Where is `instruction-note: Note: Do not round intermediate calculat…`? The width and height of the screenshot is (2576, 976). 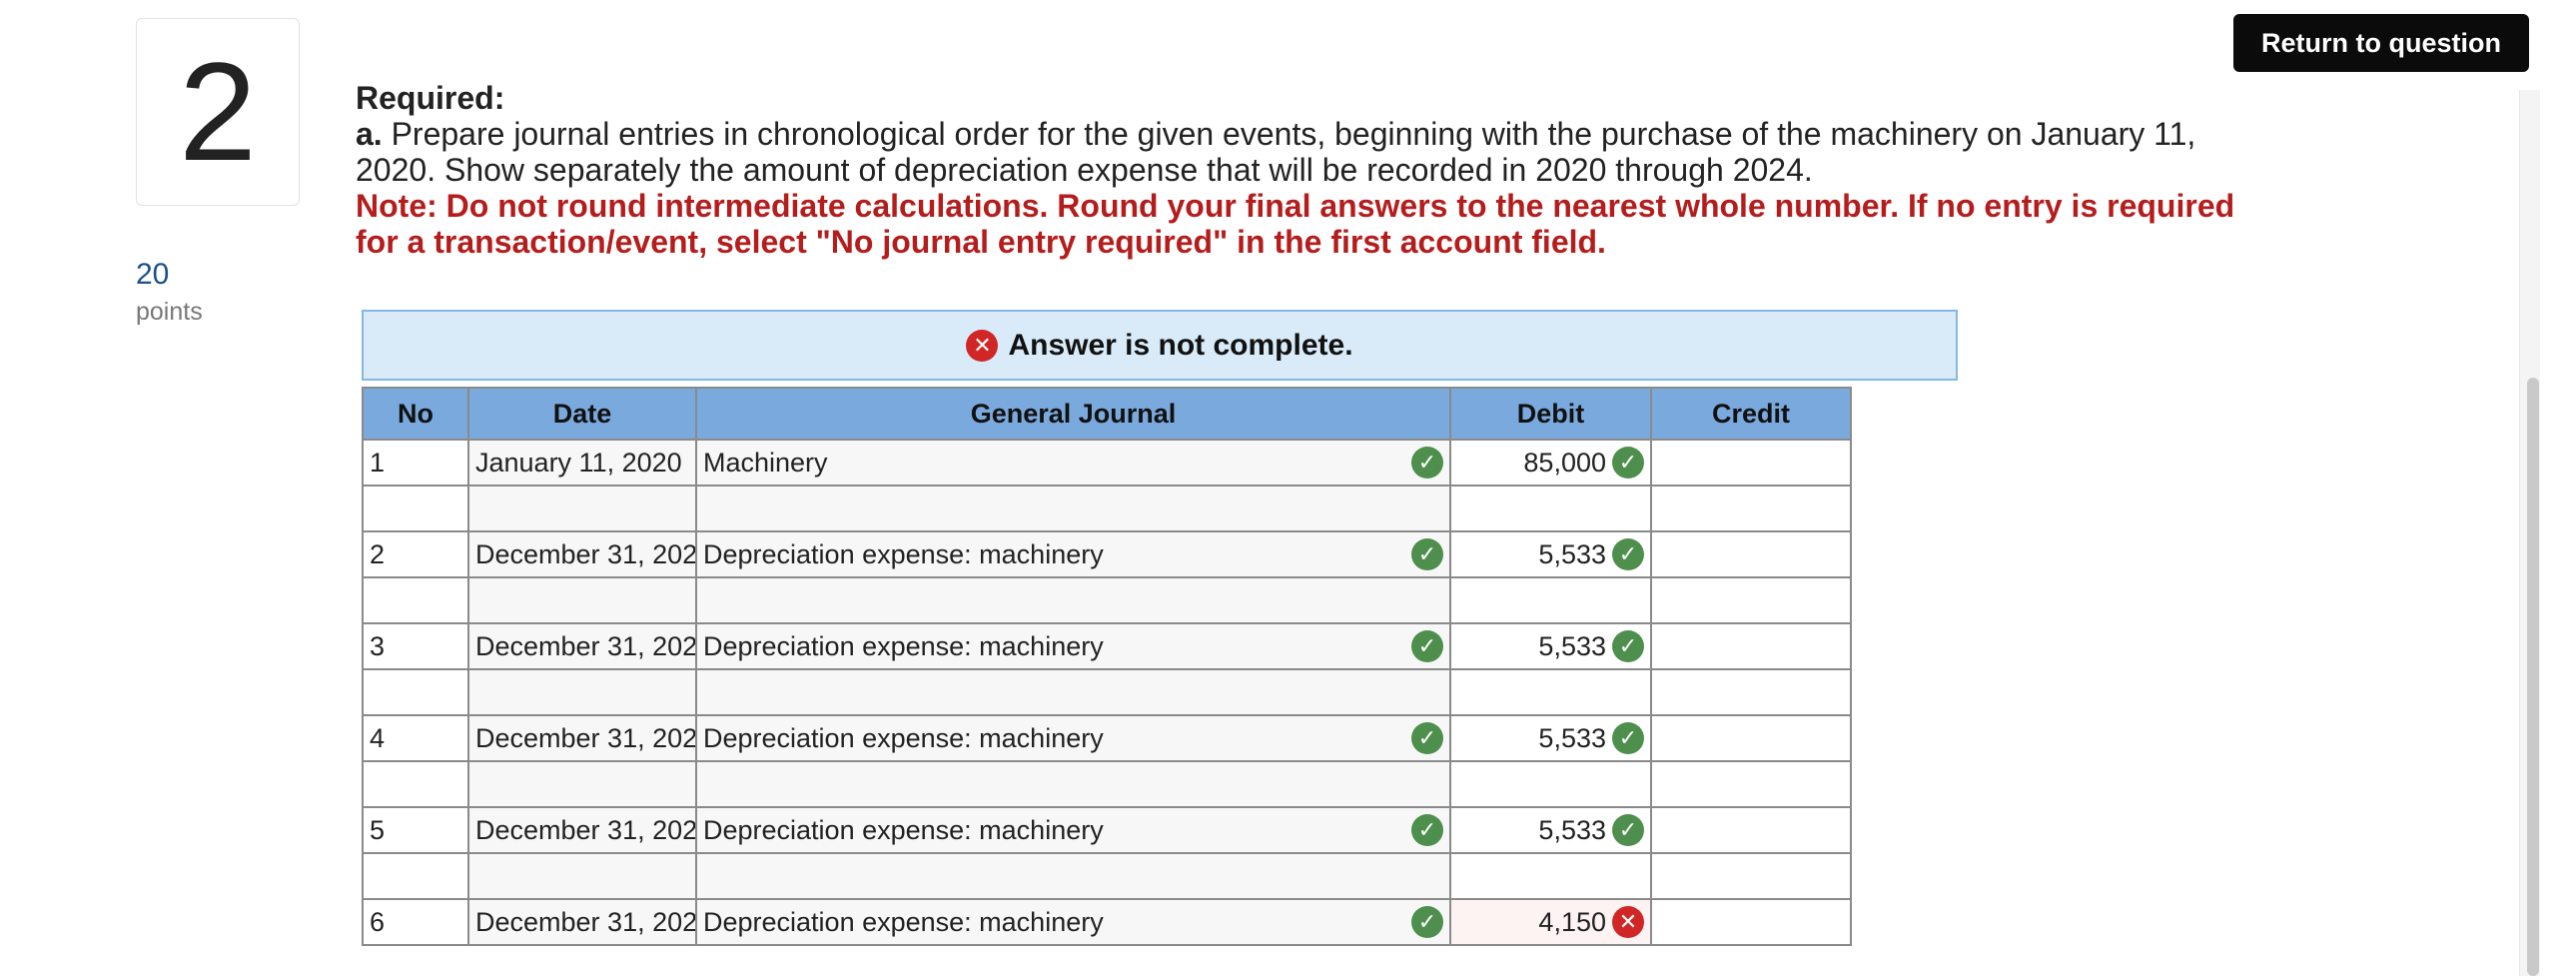
instruction-note: Note: Do not round intermediate calculat… is located at coordinates (1296, 224).